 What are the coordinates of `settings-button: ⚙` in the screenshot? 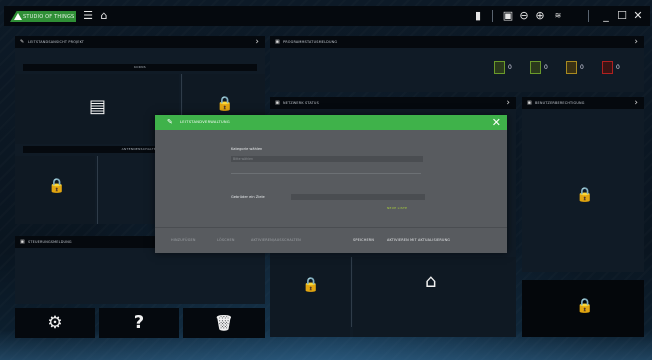 It's located at (55, 323).